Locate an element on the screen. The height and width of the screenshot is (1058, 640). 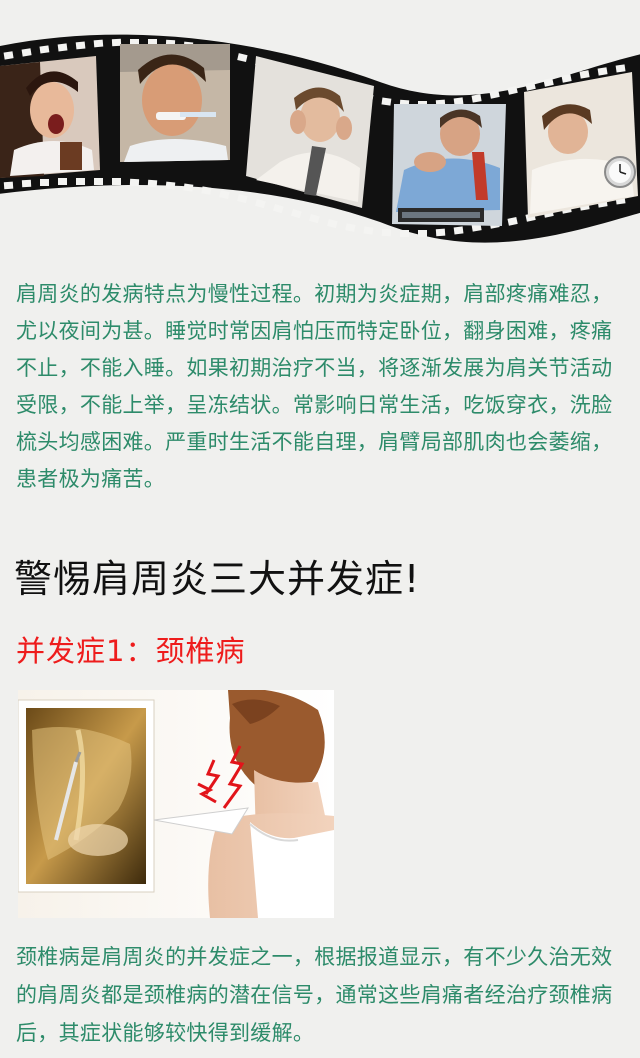
page-headline: 警惕肩周炎三大并发症! is located at coordinates (217, 579).